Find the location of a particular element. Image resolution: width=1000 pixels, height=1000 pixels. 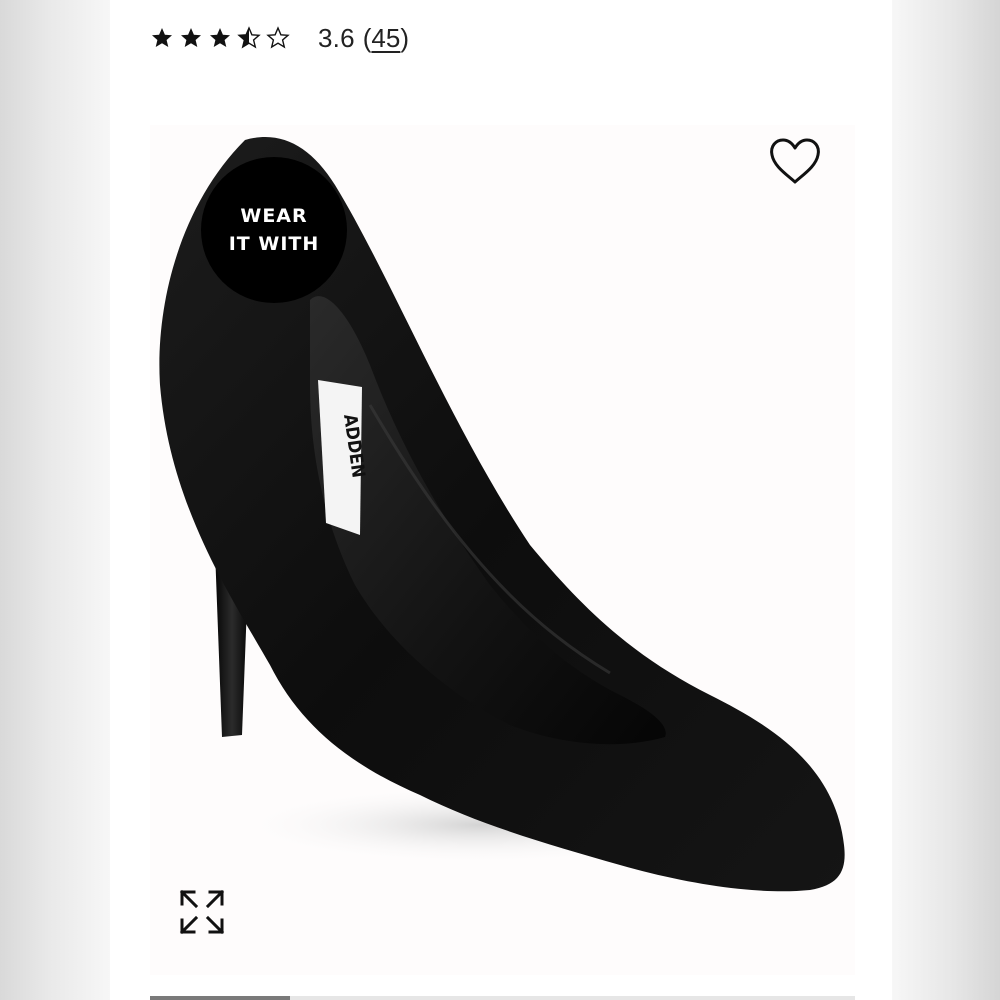

review-count: 45 is located at coordinates (385, 38).